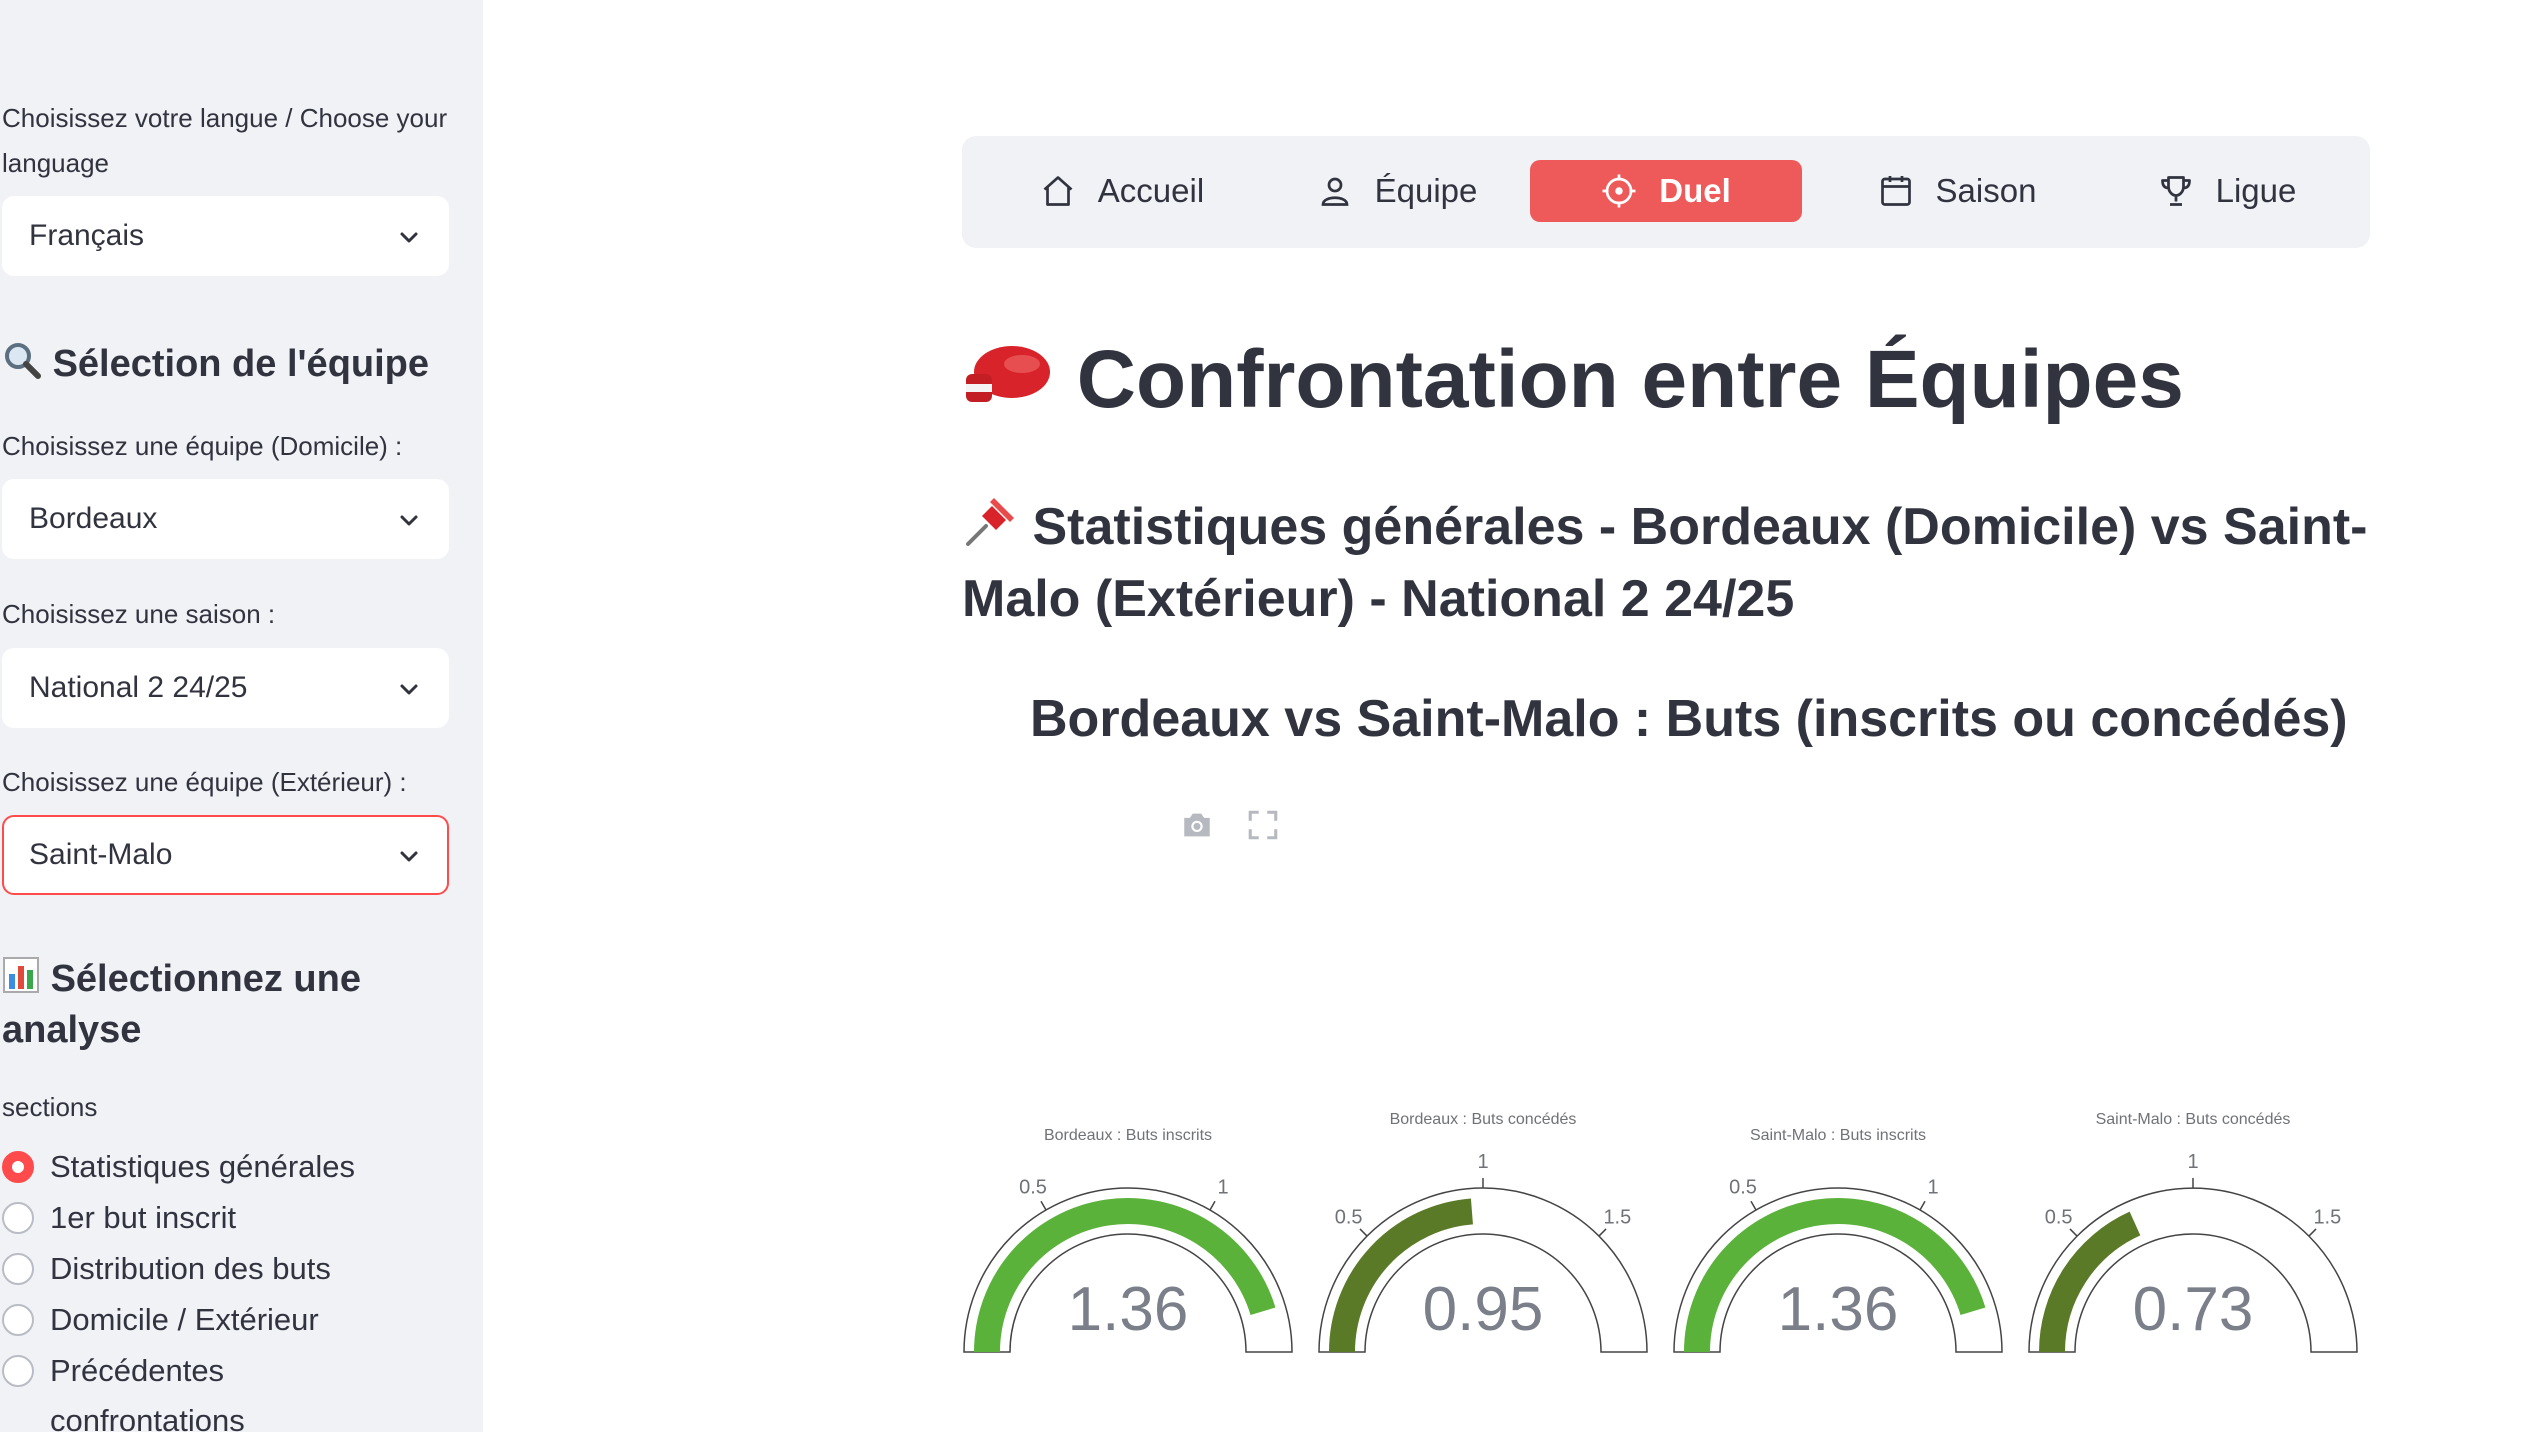 Image resolution: width=2546 pixels, height=1446 pixels. I want to click on analysis-heading: Sélectionnez une analyse, so click(222, 1004).